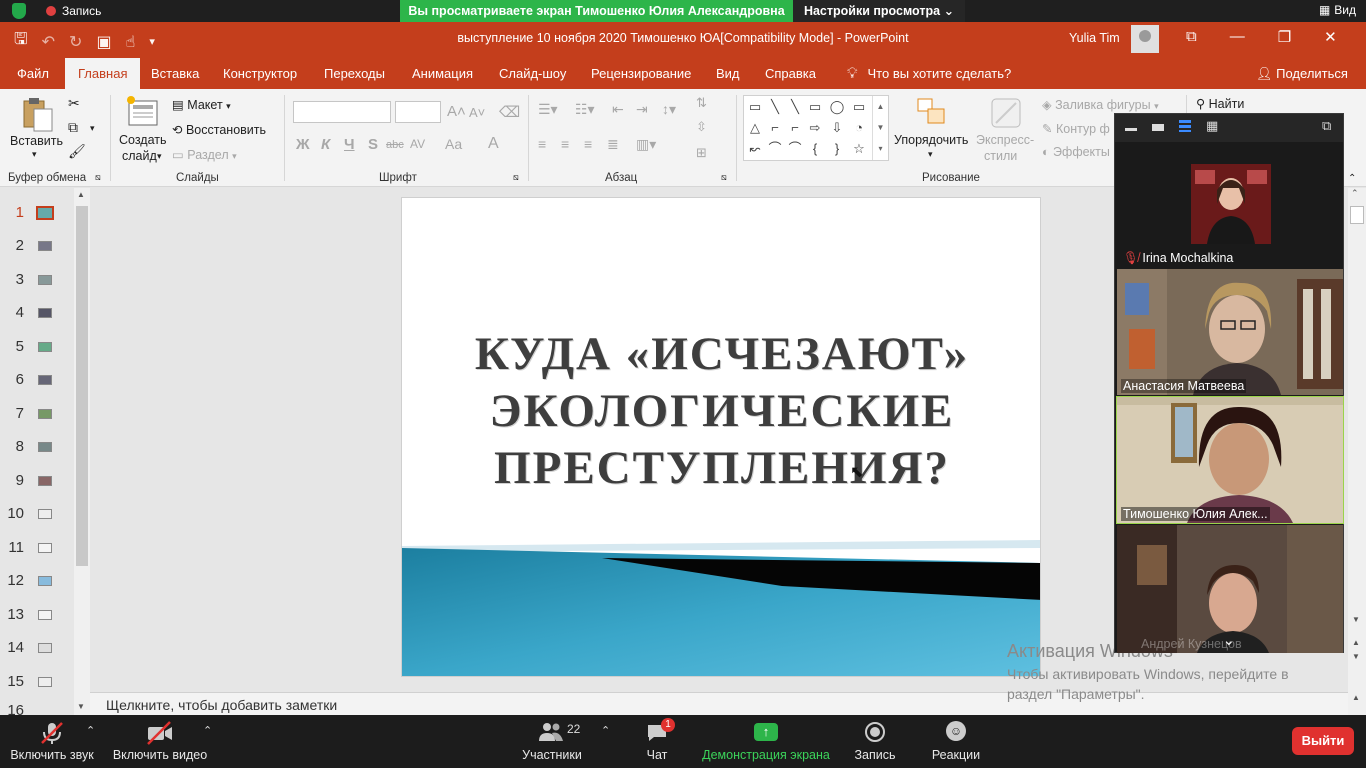 This screenshot has height=768, width=1366. What do you see at coordinates (1323, 741) in the screenshot?
I see `leave-button: Выйти` at bounding box center [1323, 741].